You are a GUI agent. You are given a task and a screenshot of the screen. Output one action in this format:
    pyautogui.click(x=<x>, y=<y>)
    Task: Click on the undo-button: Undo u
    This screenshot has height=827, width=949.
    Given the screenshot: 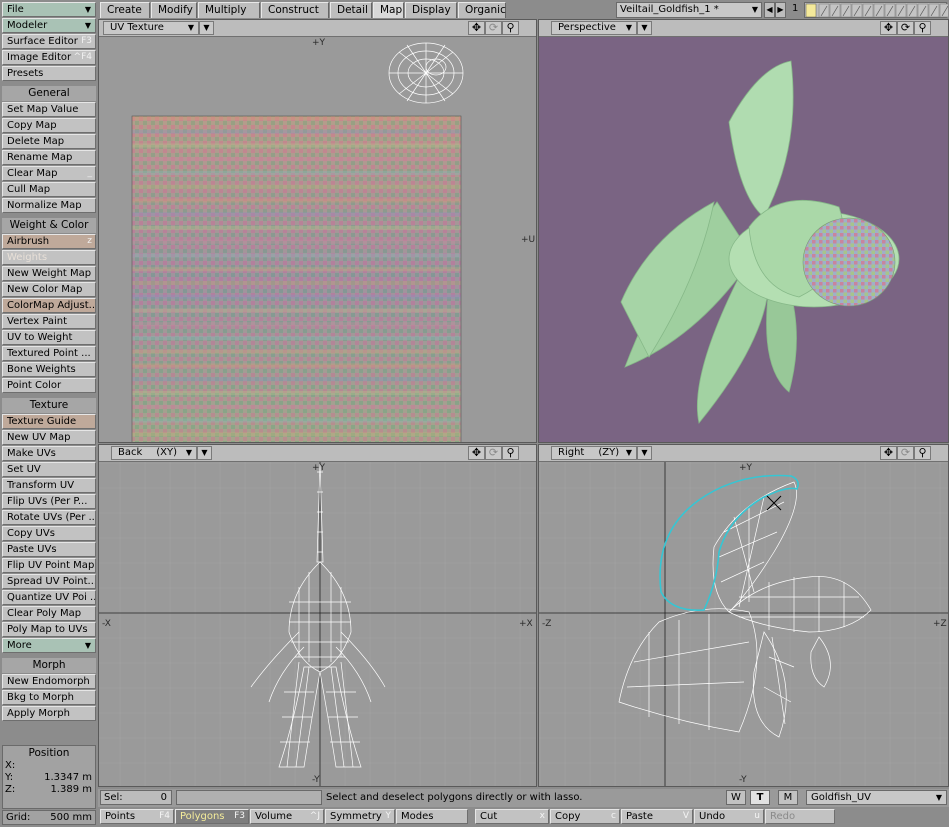 What is the action you would take?
    pyautogui.click(x=729, y=816)
    